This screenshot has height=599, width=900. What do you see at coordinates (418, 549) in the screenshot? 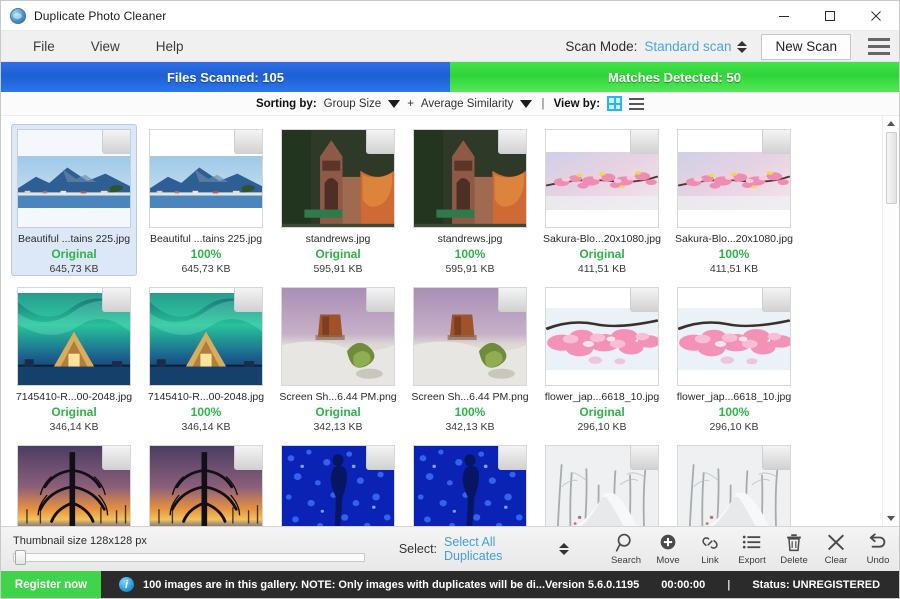
I see `select-label: Select:` at bounding box center [418, 549].